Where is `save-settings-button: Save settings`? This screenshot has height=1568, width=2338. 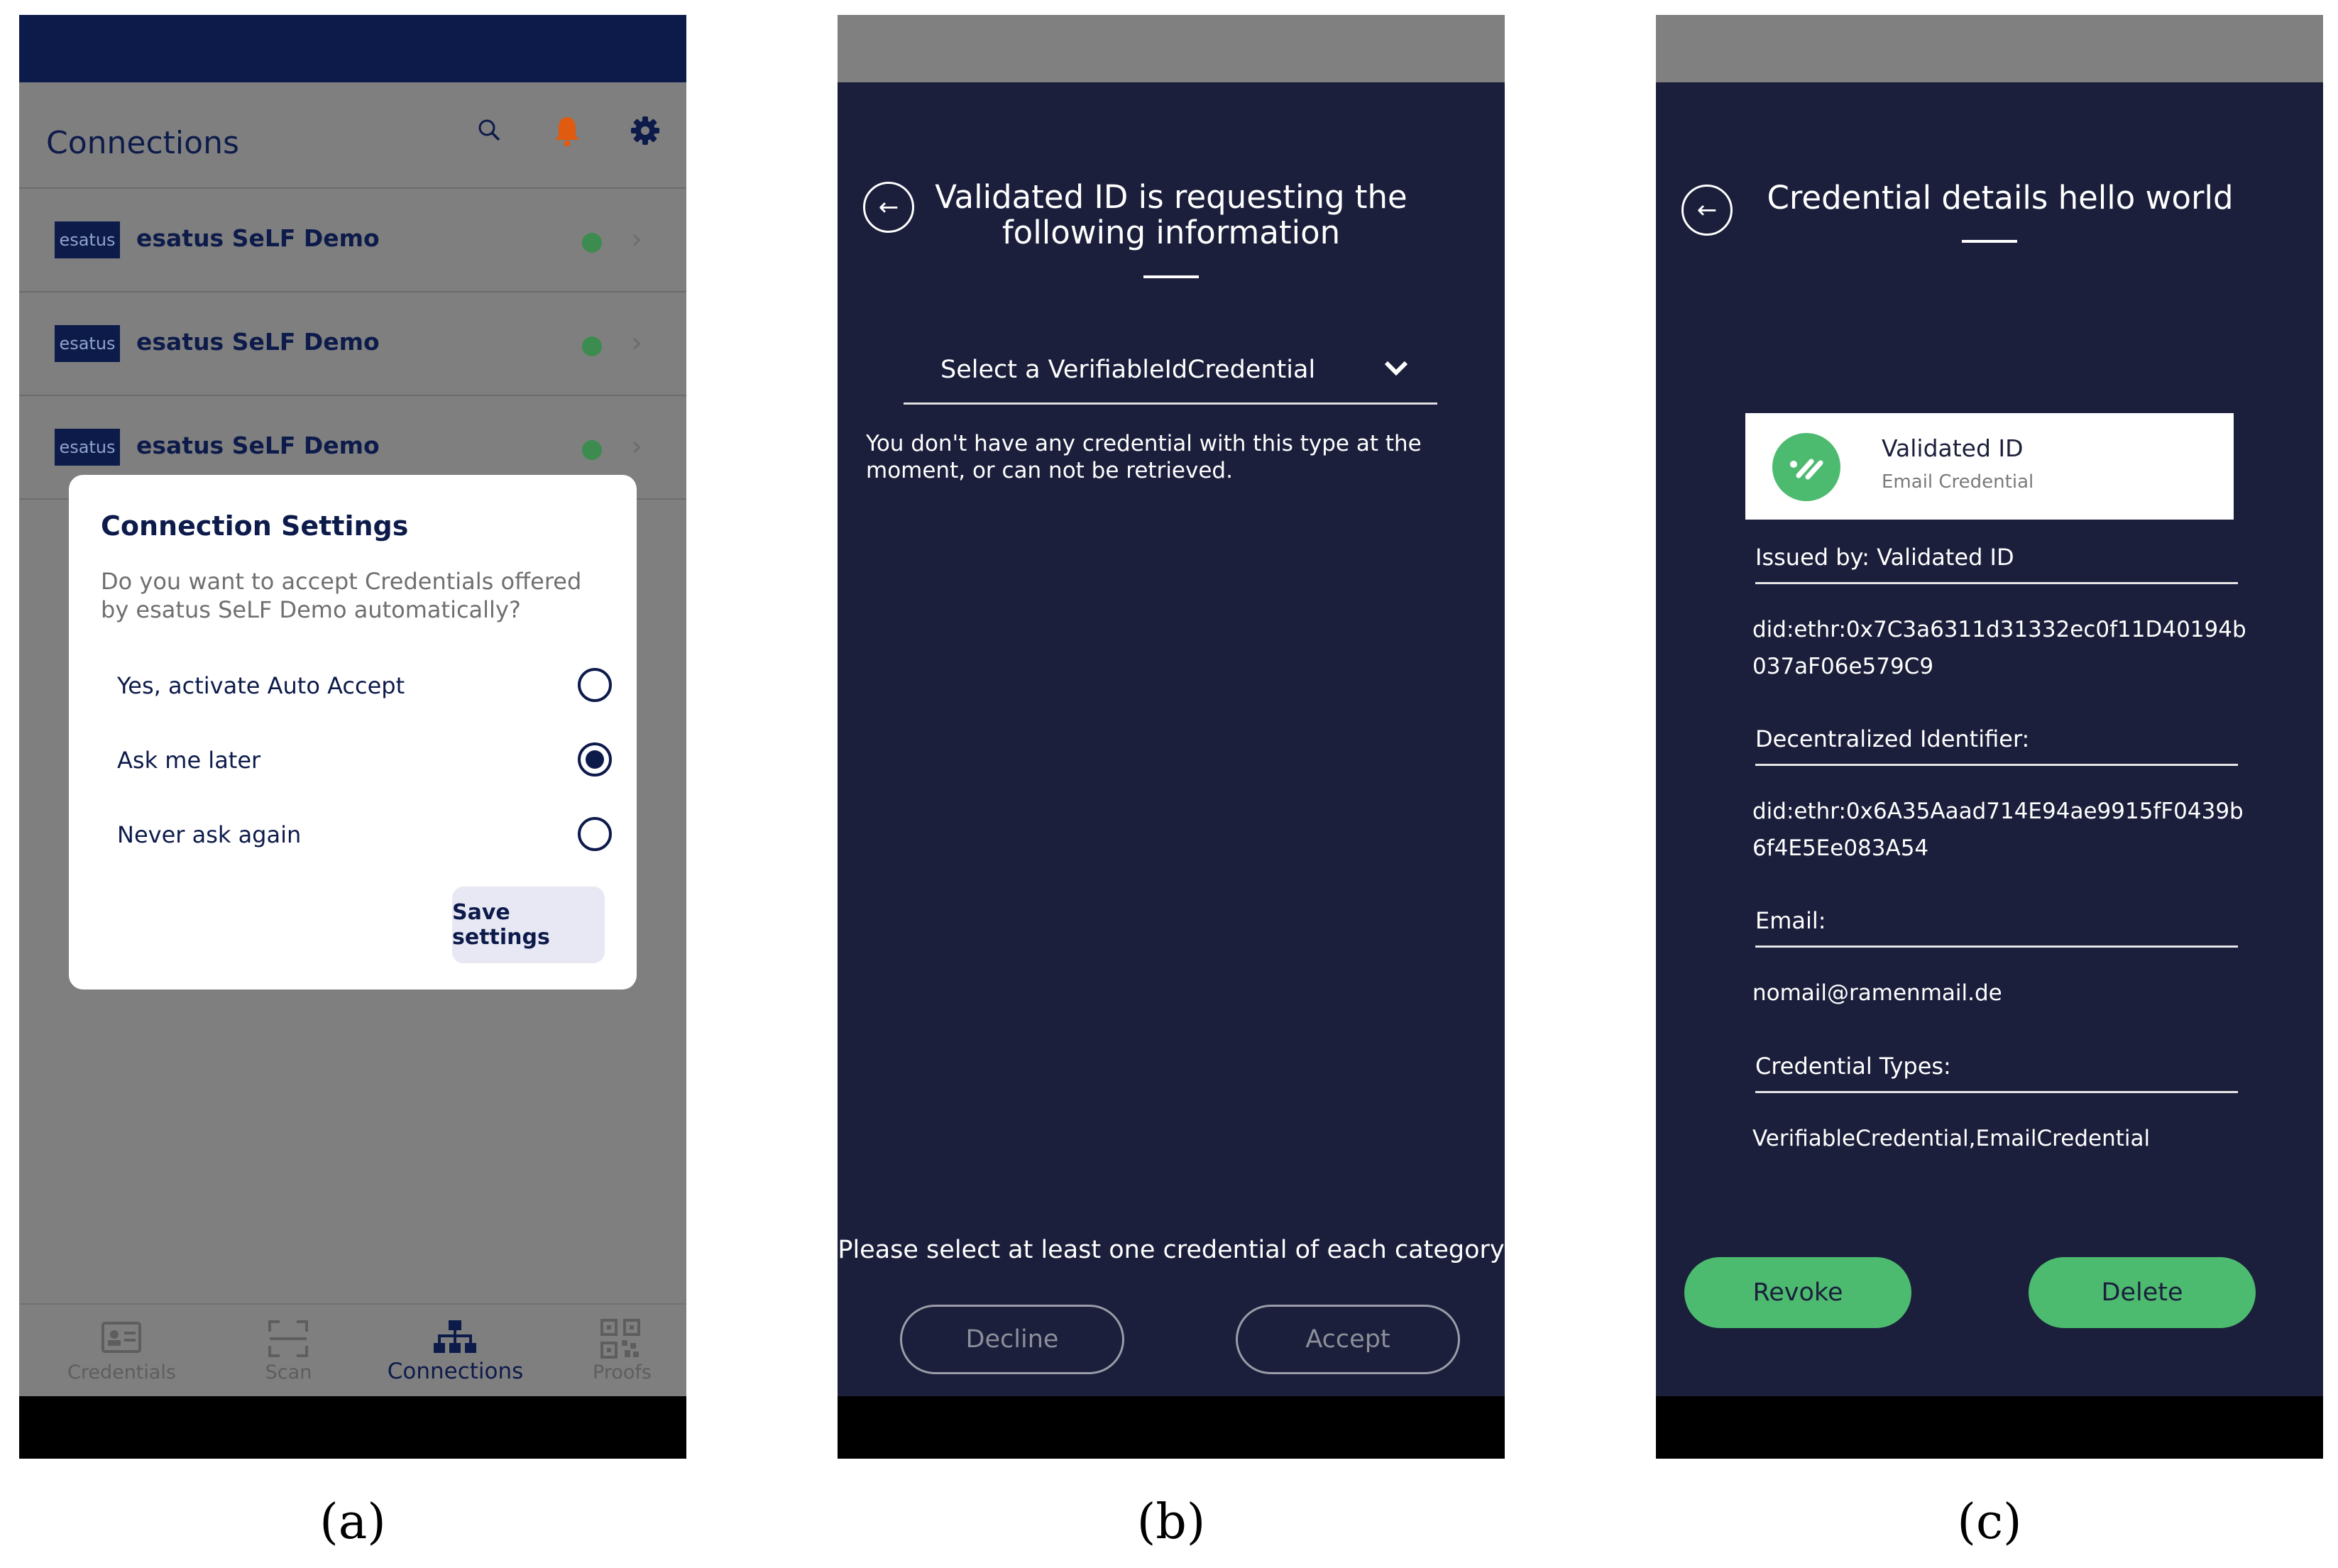 save-settings-button: Save settings is located at coordinates (528, 925).